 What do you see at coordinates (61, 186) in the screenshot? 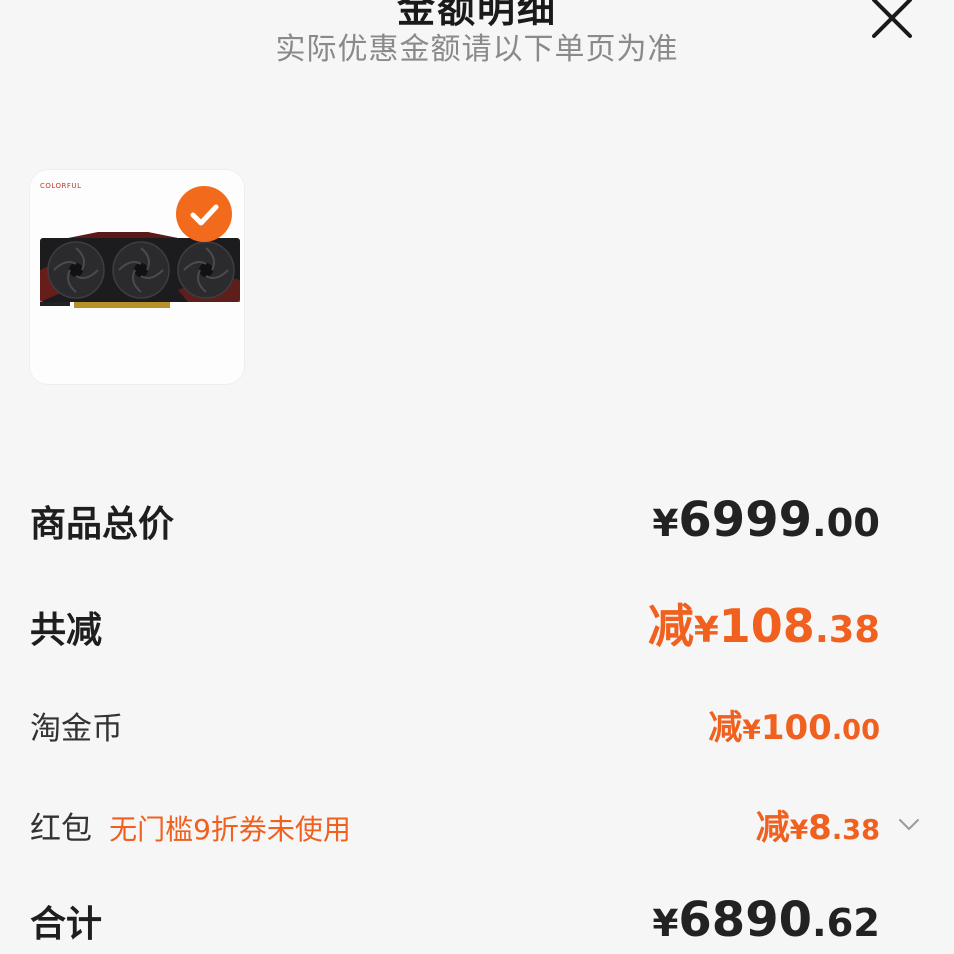
I see `brand-logo: COLORFUL` at bounding box center [61, 186].